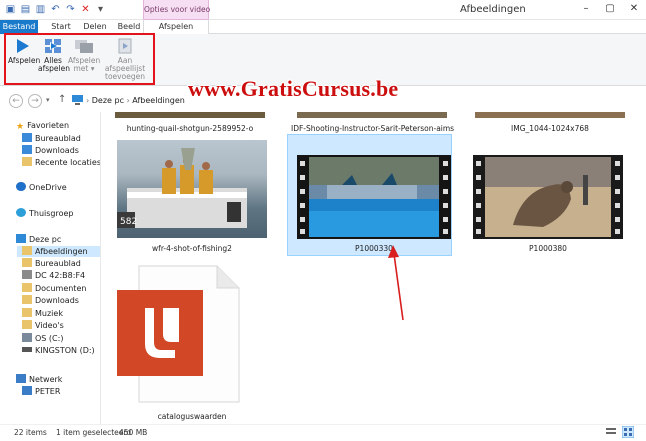 Image resolution: width=646 pixels, height=441 pixels. I want to click on sidebar-item-pictures: Afbeeldingen, so click(58, 251).